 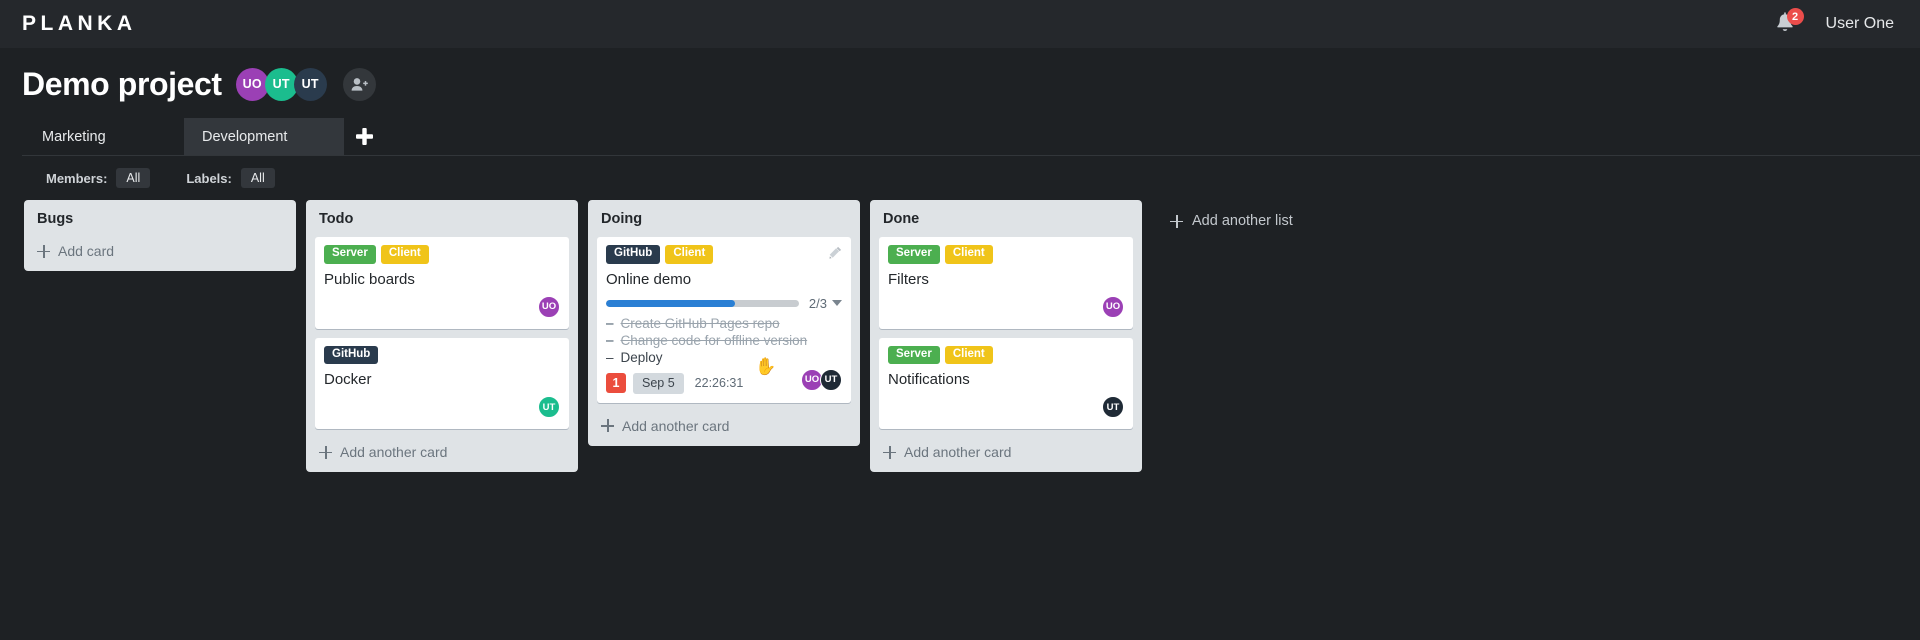 I want to click on card-meta: 1 Sep 5 22:26:31, so click(x=675, y=383).